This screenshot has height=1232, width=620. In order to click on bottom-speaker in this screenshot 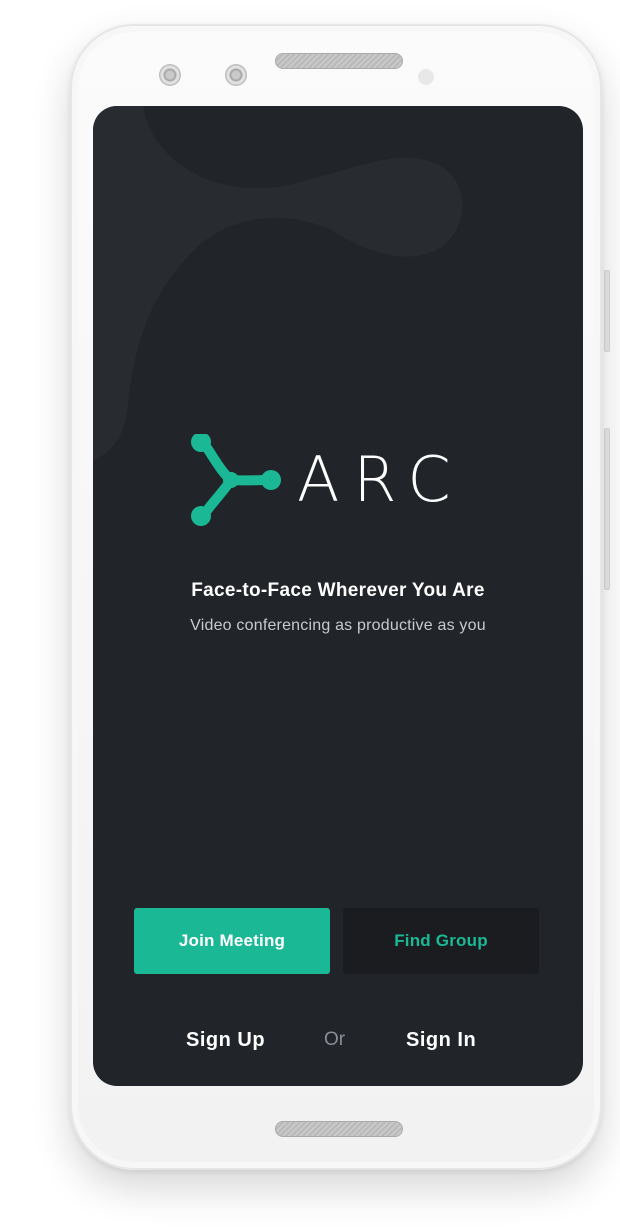, I will do `click(339, 1129)`.